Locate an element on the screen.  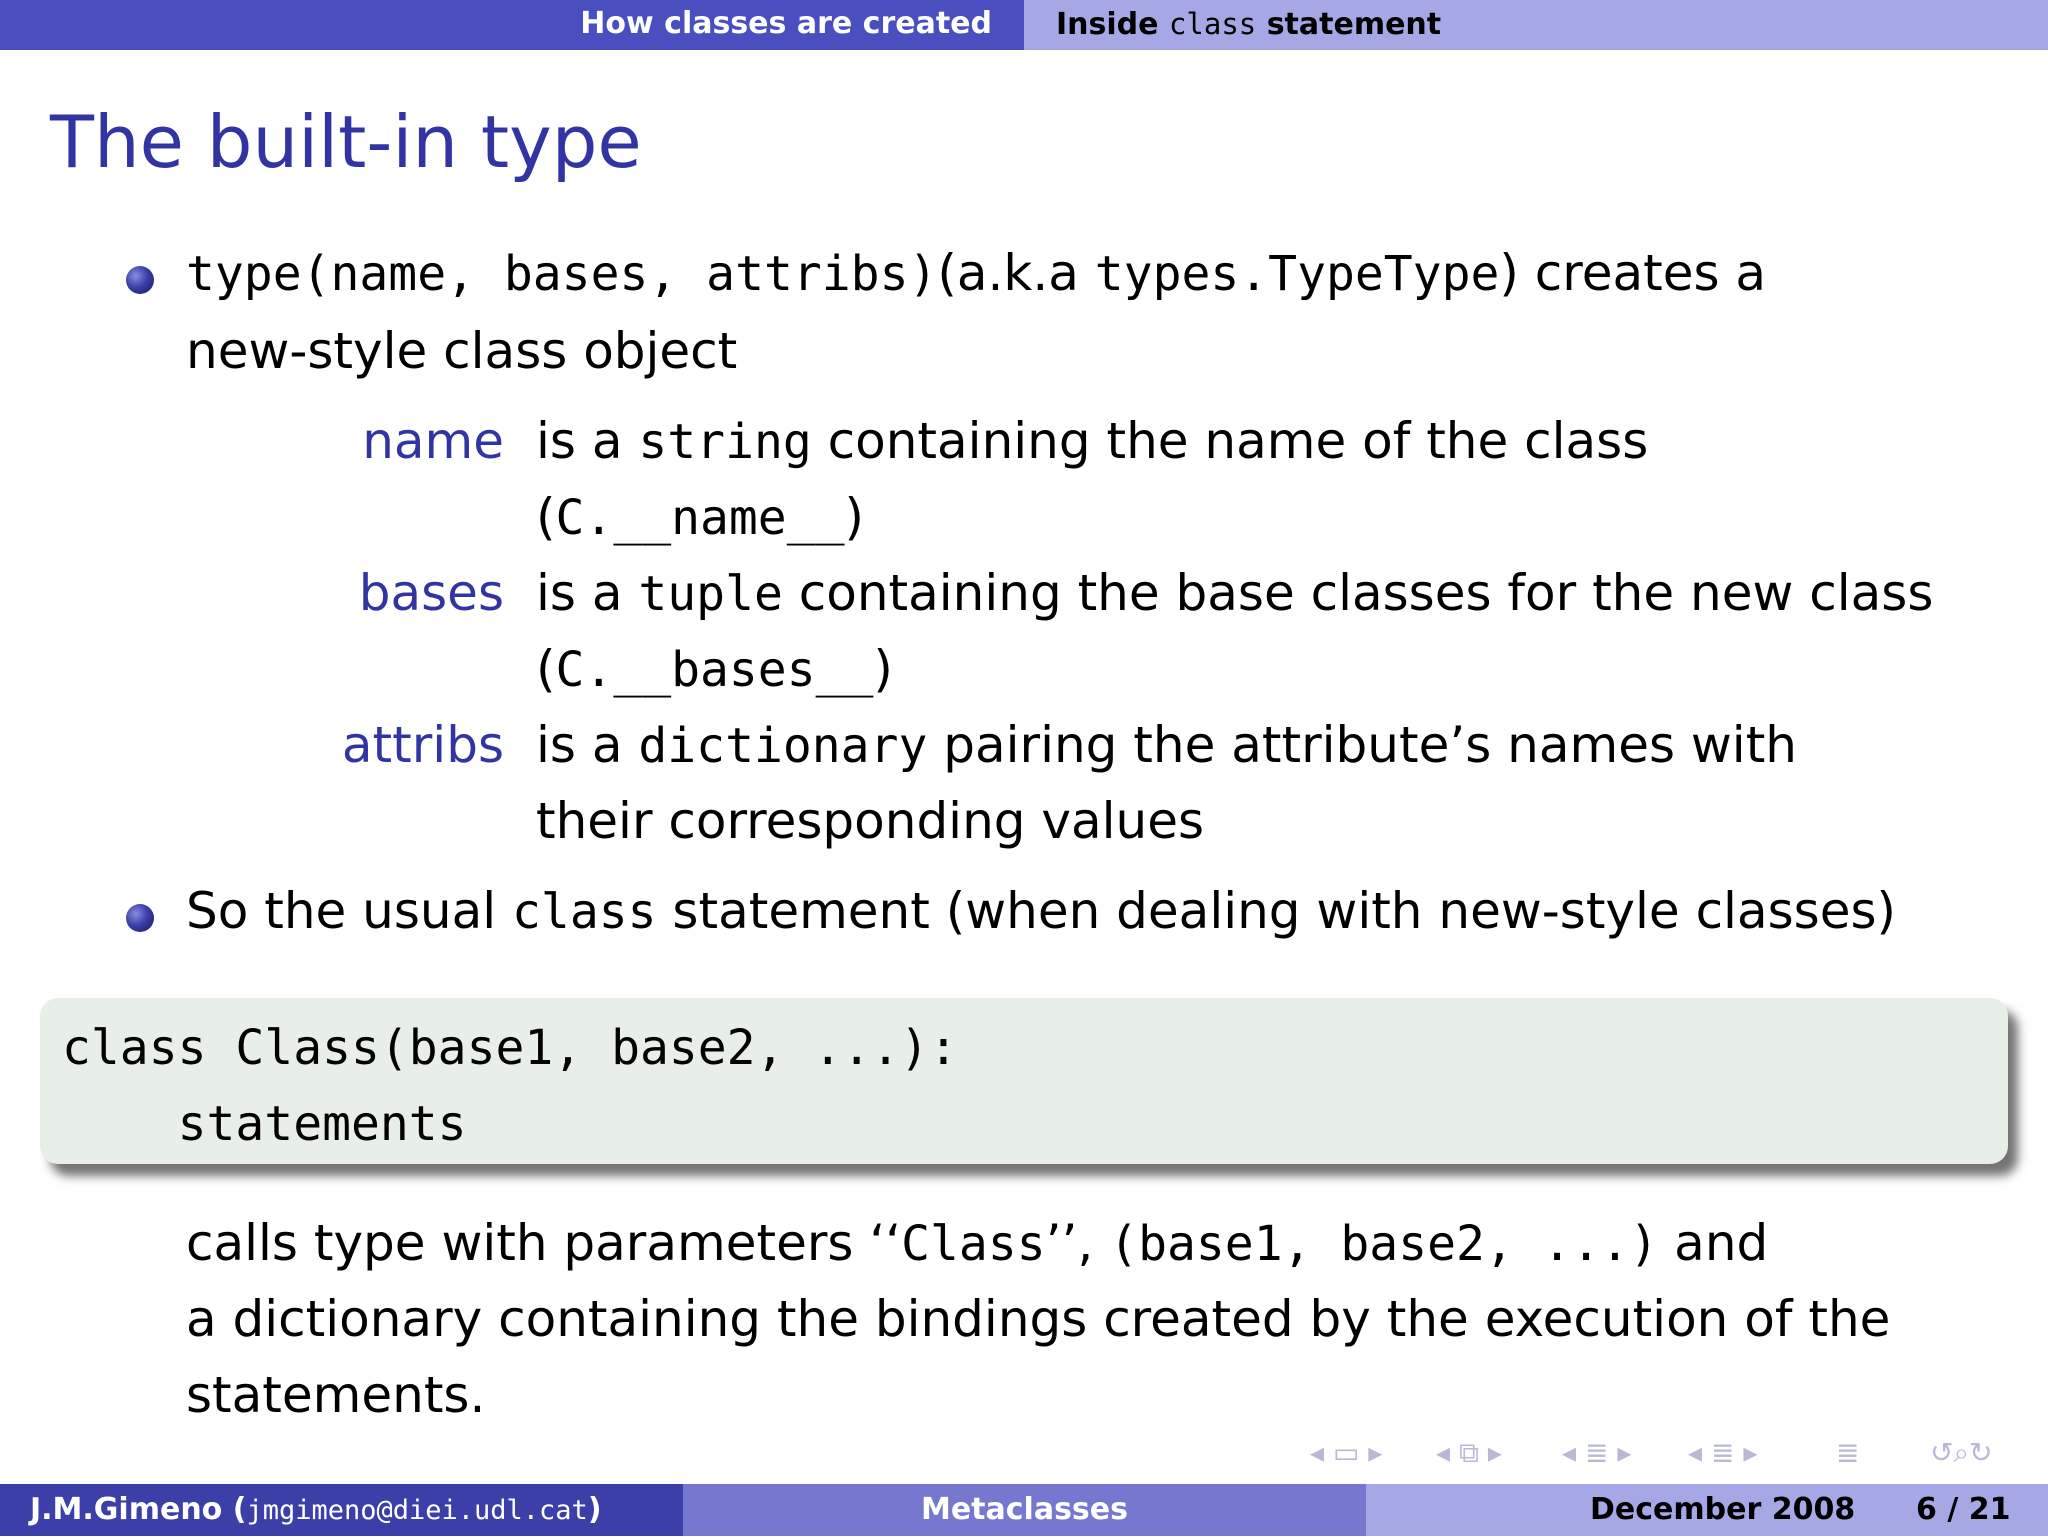
header-subsection-current: Inside class statement is located at coordinates (1248, 25).